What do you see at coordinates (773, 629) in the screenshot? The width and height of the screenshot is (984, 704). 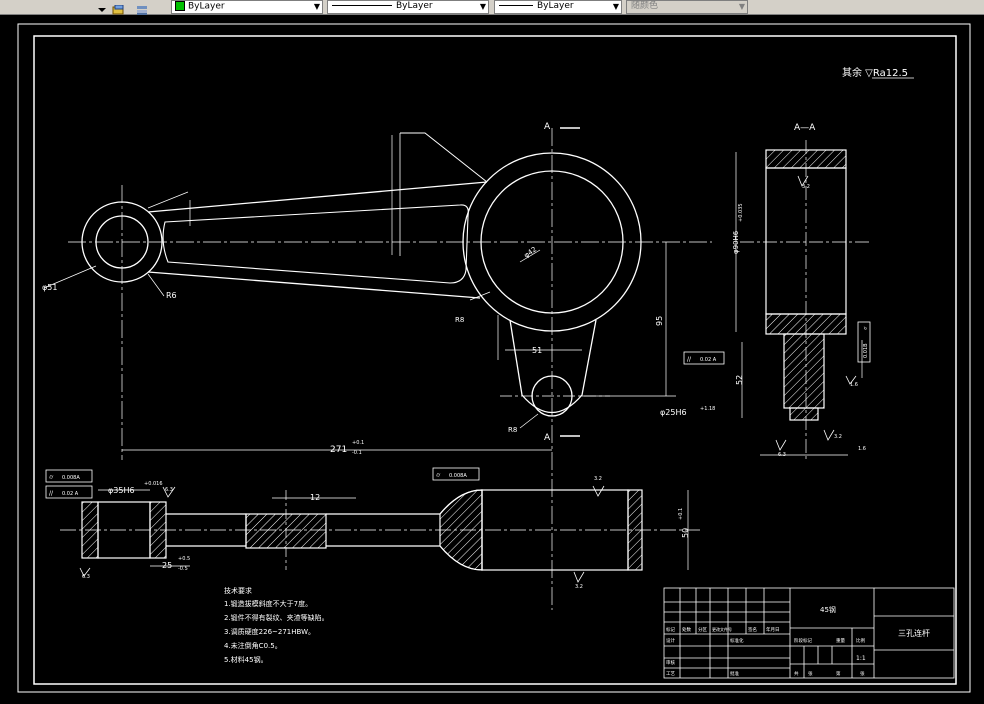 I see `tb-label: 年月日` at bounding box center [773, 629].